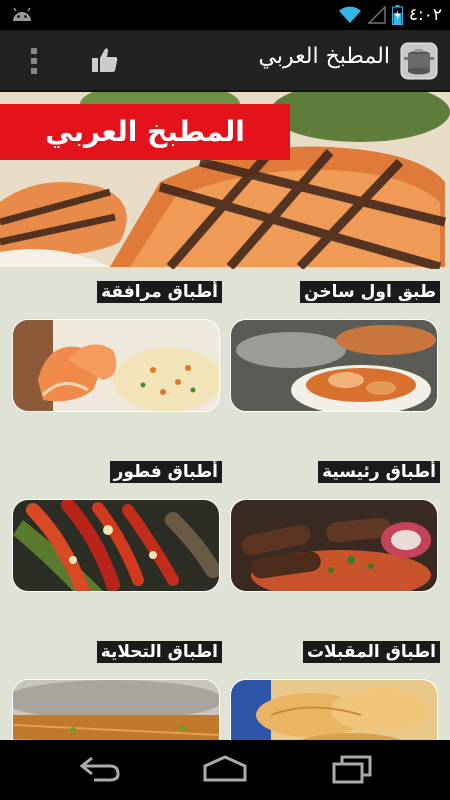 Image resolution: width=450 pixels, height=800 pixels. I want to click on category-side-dishes: أطباق مرافقة, so click(117, 344).